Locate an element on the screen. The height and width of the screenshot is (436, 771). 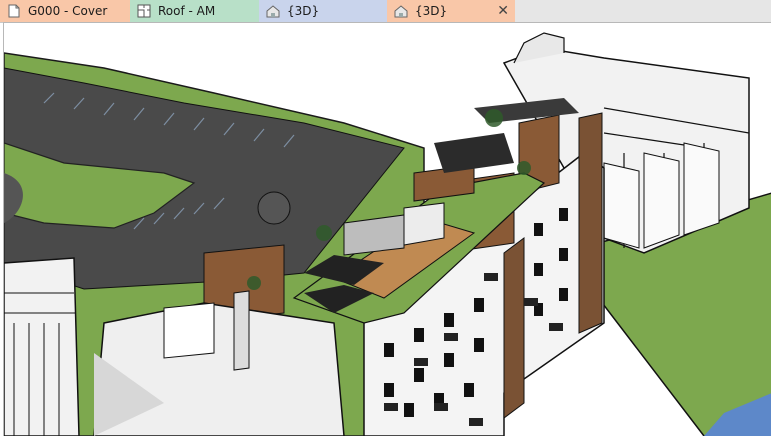
tab-3d-view: {3D} is located at coordinates (323, 11).